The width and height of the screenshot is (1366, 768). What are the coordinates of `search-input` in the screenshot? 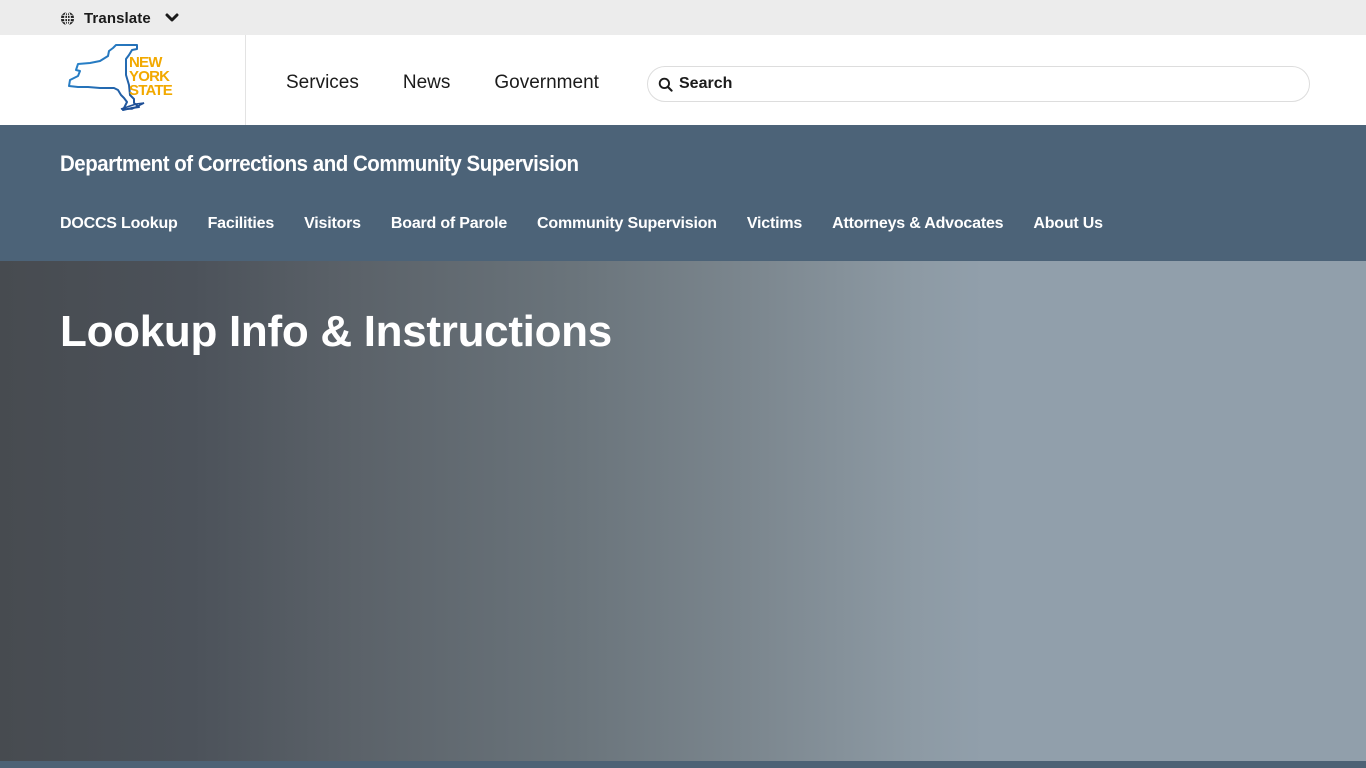 It's located at (979, 84).